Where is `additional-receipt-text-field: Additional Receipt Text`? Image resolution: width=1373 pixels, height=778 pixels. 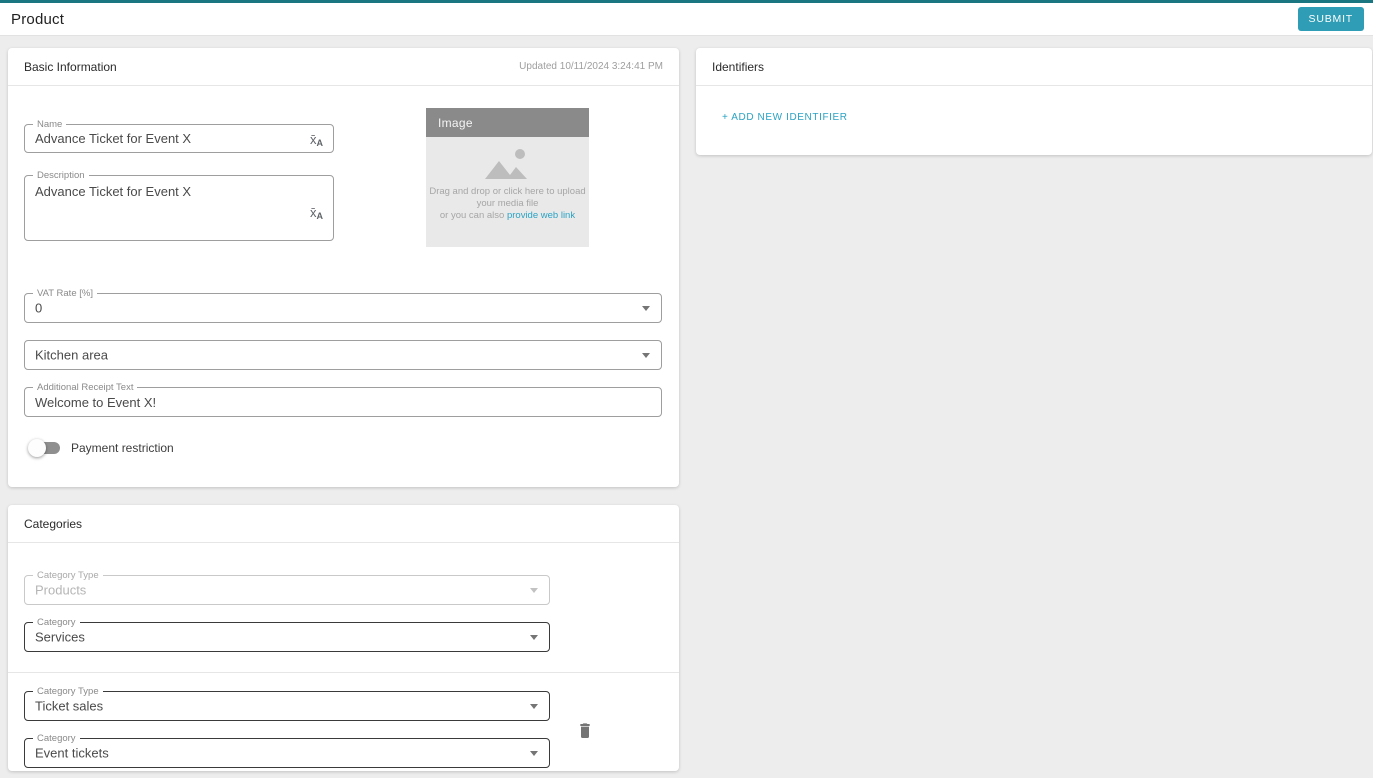
additional-receipt-text-field: Additional Receipt Text is located at coordinates (343, 399).